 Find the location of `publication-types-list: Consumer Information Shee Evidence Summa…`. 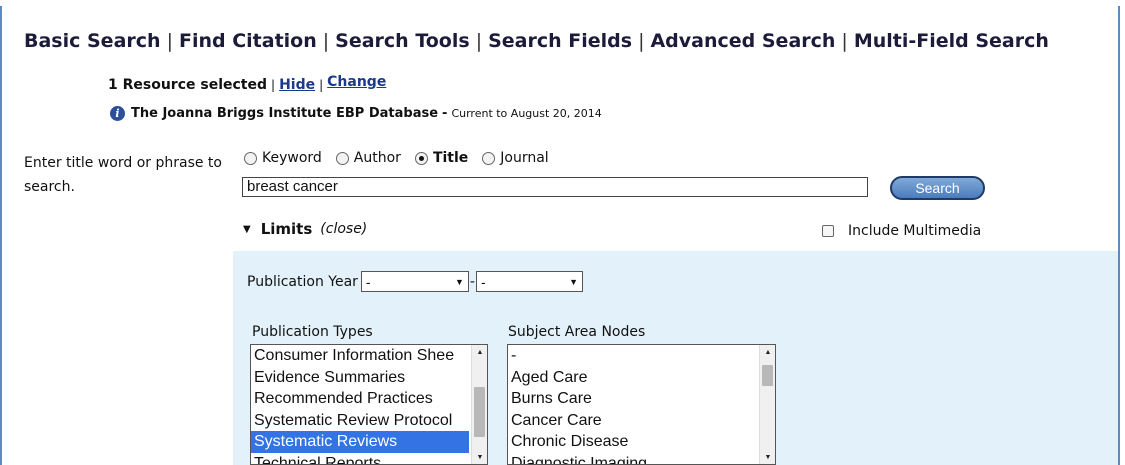

publication-types-list: Consumer Information Shee Evidence Summa… is located at coordinates (369, 404).